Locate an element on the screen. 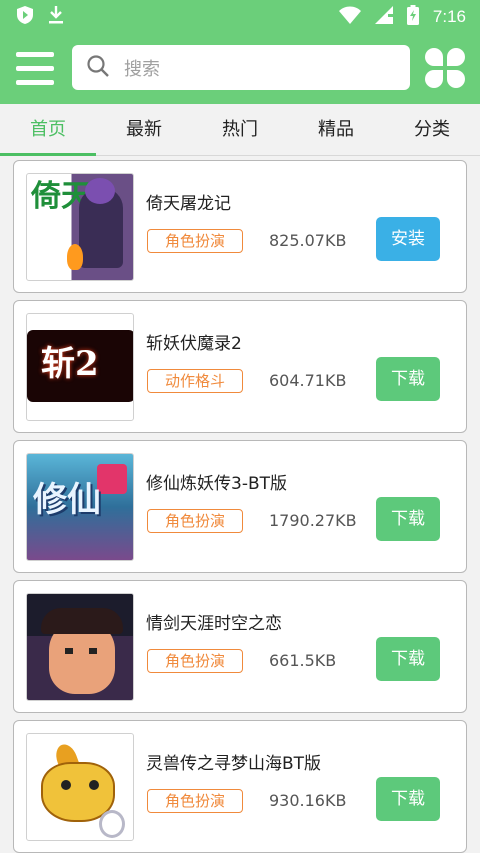 The width and height of the screenshot is (480, 853). game-icon-logo: 修仙 is located at coordinates (67, 500).